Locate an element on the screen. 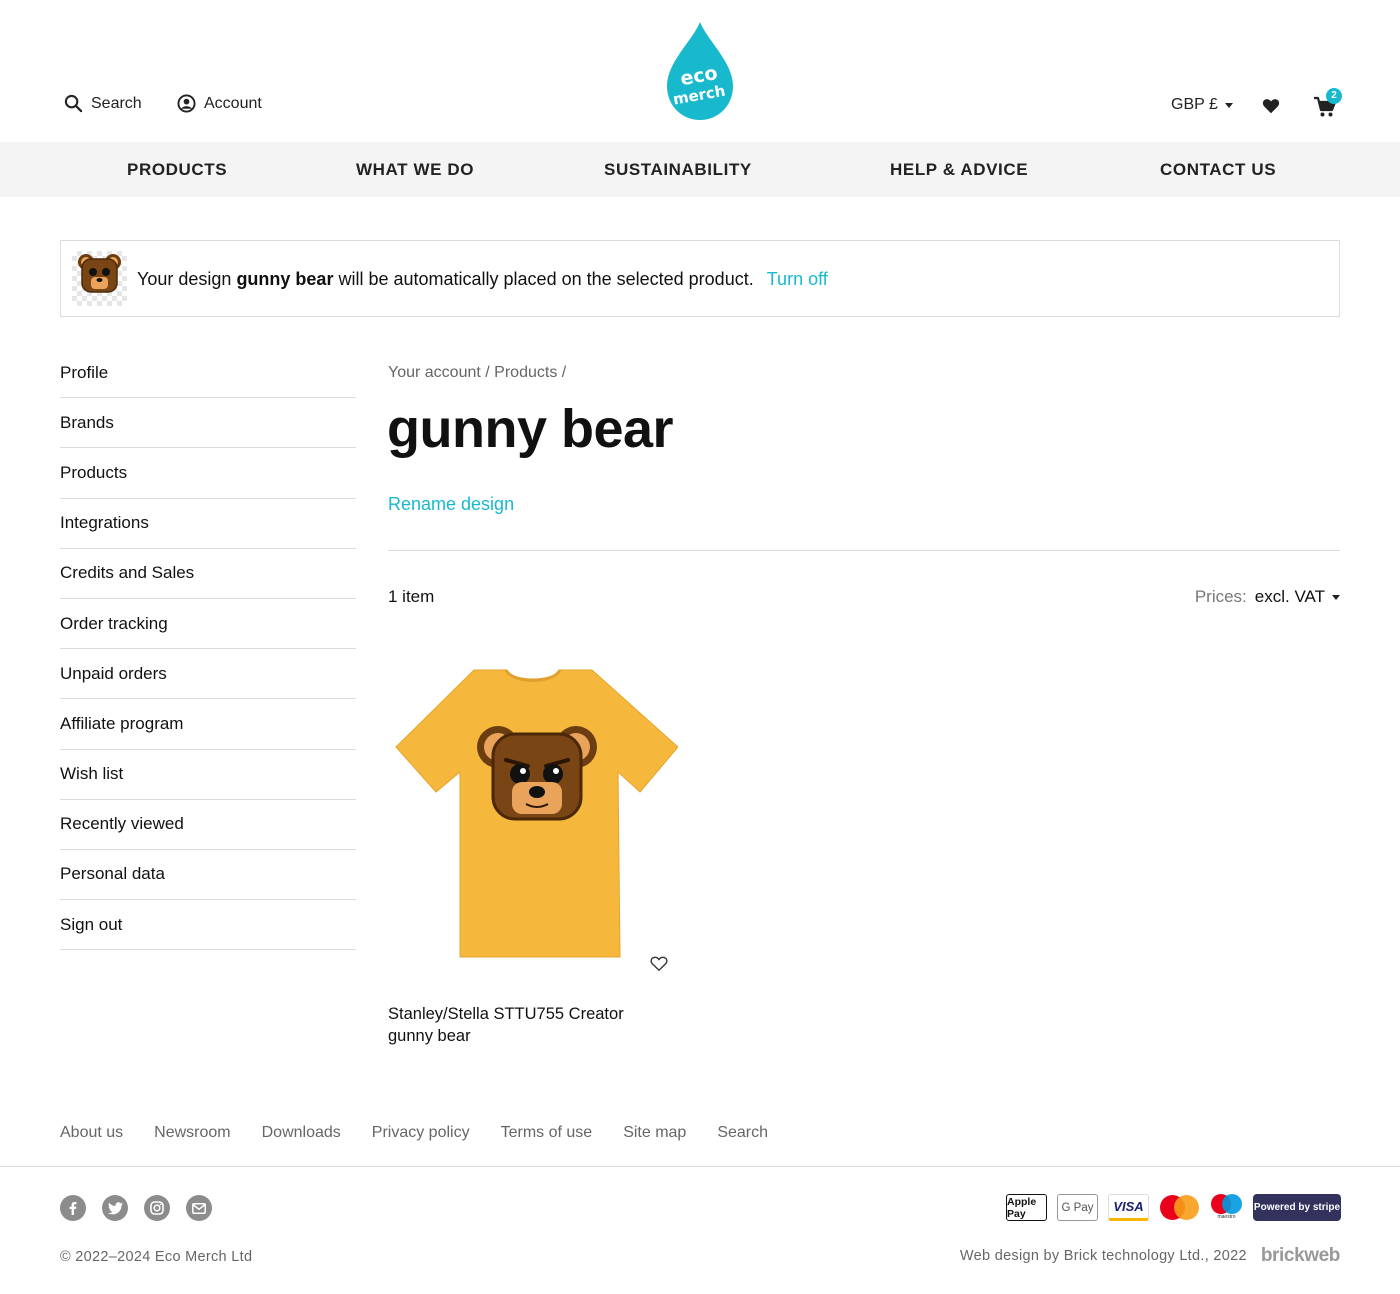 This screenshot has height=1294, width=1400. sidebar-item-integrations: Integrations is located at coordinates (208, 524).